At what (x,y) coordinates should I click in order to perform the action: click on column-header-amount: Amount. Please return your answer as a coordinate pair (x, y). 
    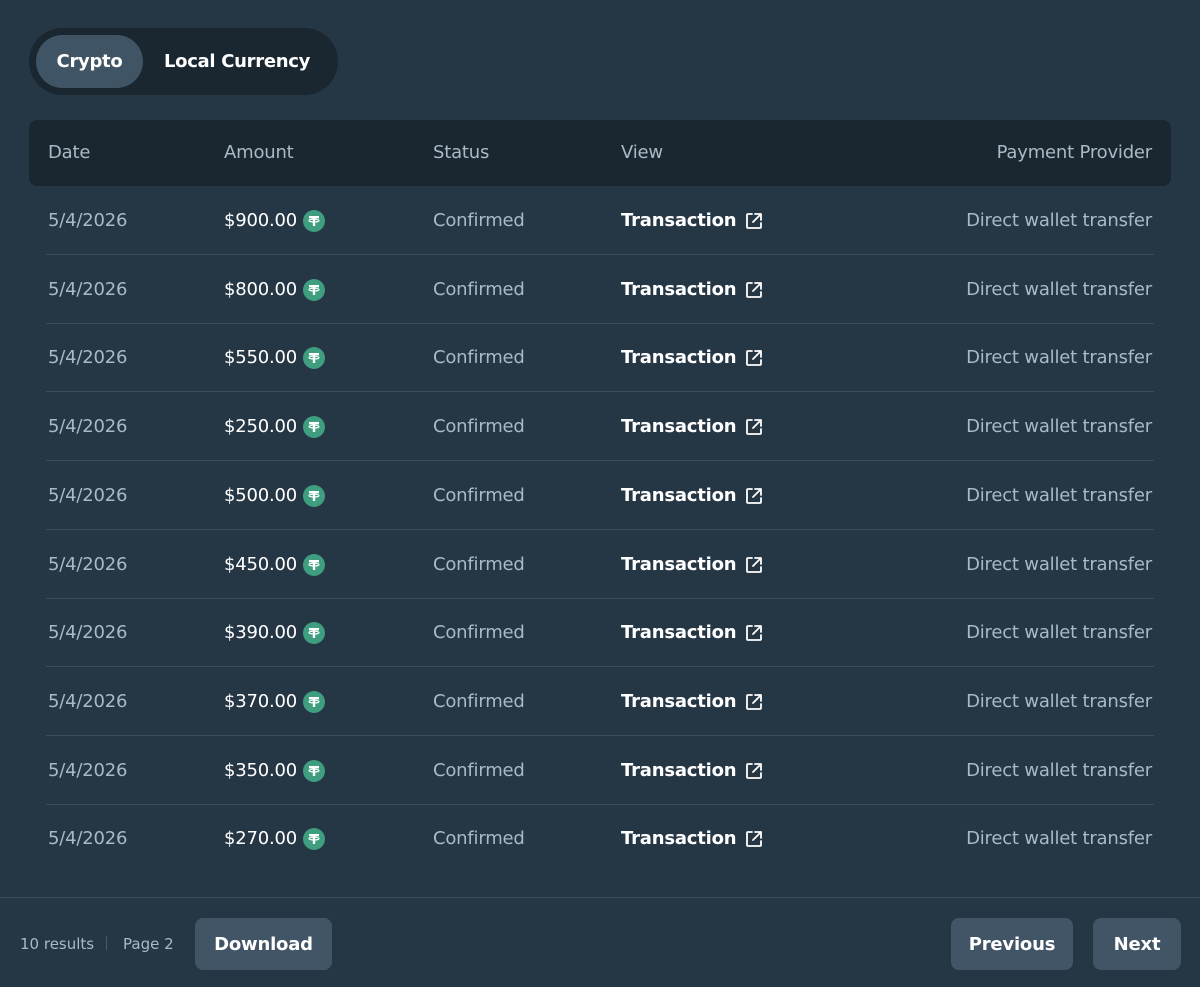
    Looking at the image, I should click on (259, 152).